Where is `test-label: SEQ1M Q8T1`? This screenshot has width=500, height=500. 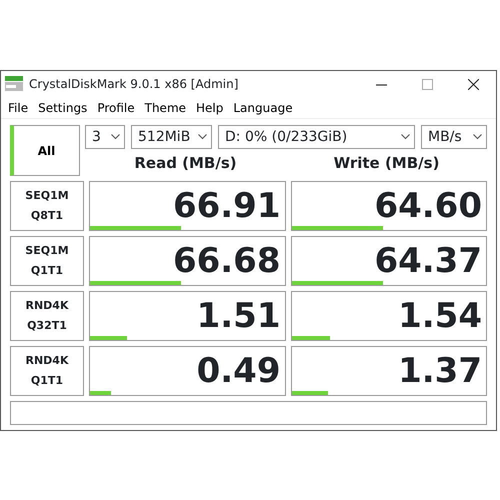 test-label: SEQ1M Q8T1 is located at coordinates (47, 206).